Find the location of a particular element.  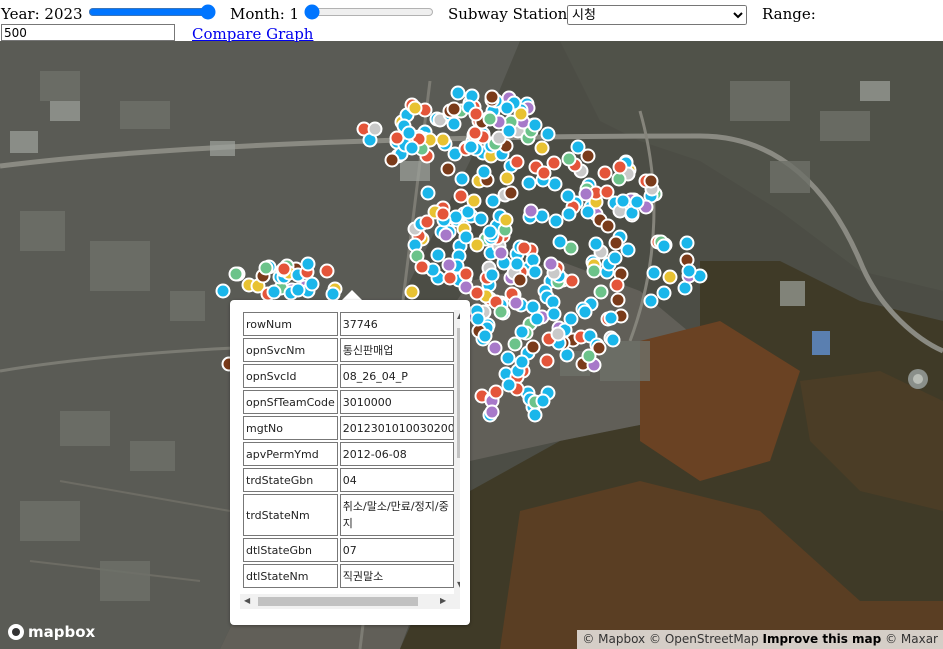

scroll-up-icon: ▲ is located at coordinates (458, 315).